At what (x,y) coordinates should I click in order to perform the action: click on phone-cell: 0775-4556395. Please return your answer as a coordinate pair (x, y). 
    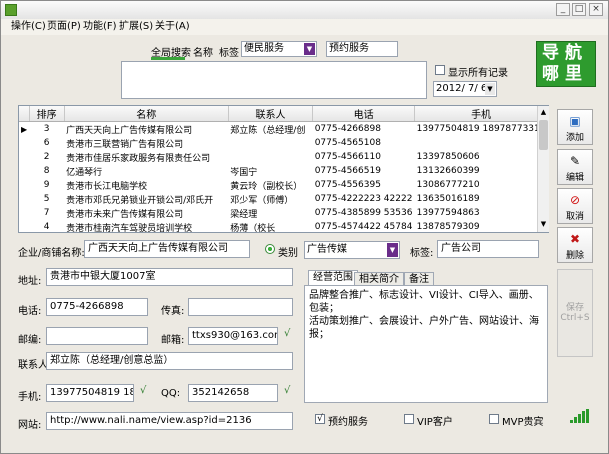
    Looking at the image, I should click on (347, 185).